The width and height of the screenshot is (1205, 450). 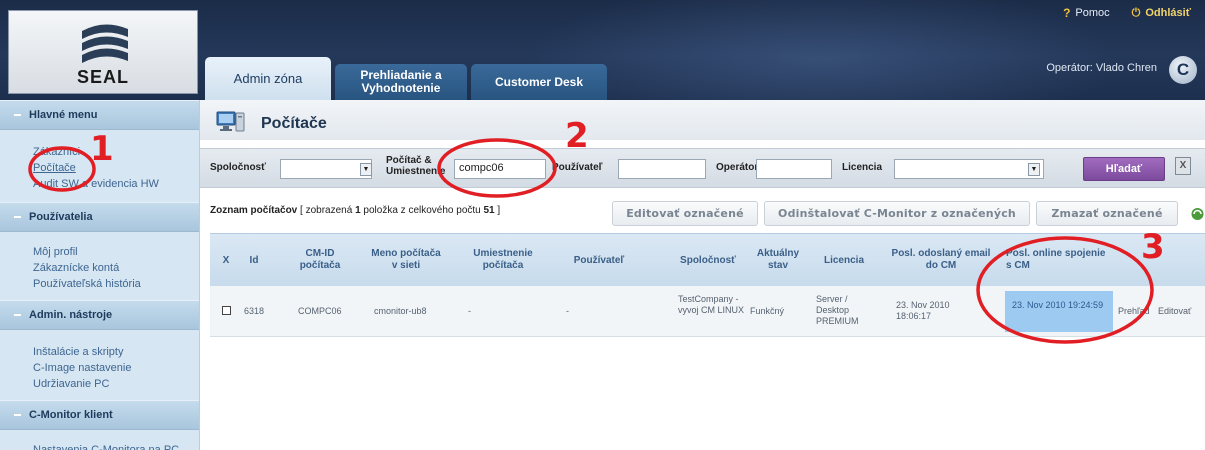 What do you see at coordinates (99, 446) in the screenshot?
I see `sidebar-item-cmonitor-settings: Nastavenia C-Monitora na PC` at bounding box center [99, 446].